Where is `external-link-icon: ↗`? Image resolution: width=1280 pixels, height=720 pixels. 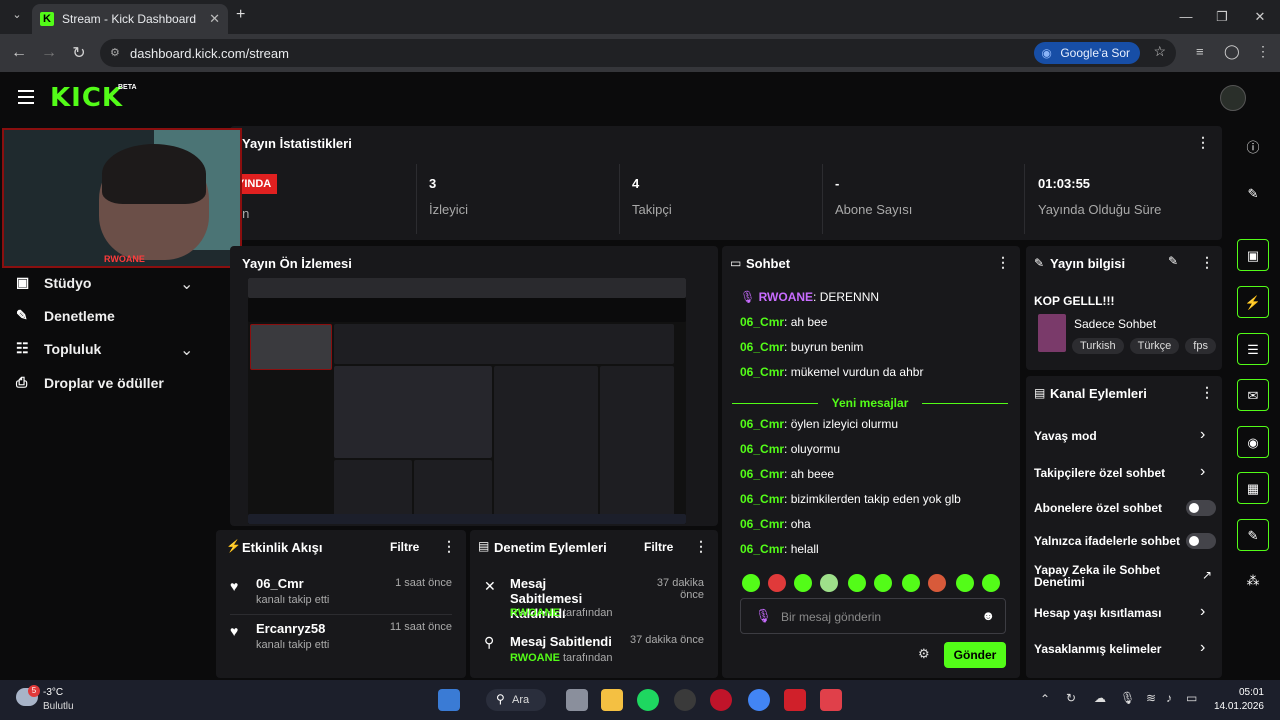
external-link-icon: ↗ is located at coordinates (1207, 575).